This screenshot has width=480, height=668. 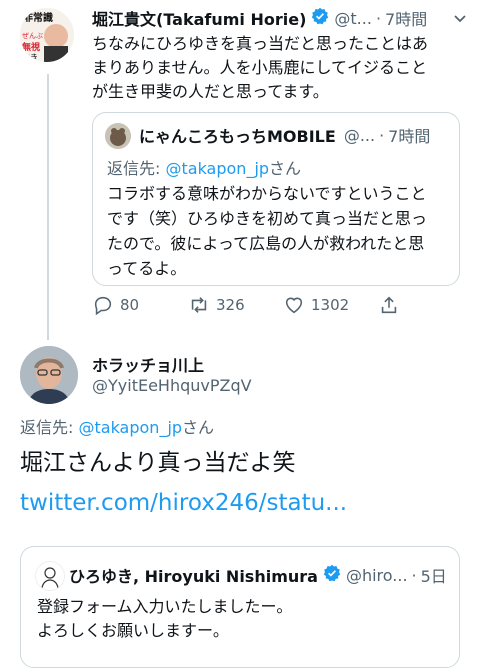 I want to click on share-icon, so click(x=389, y=305).